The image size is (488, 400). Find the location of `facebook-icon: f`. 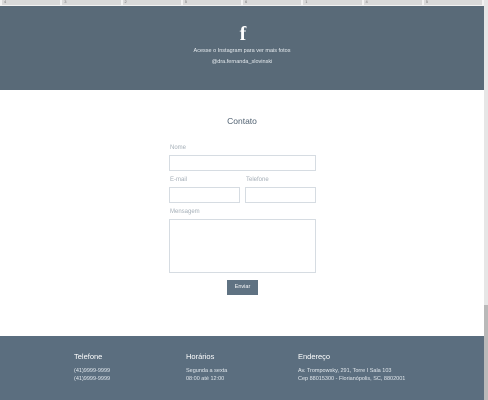

facebook-icon: f is located at coordinates (243, 34).